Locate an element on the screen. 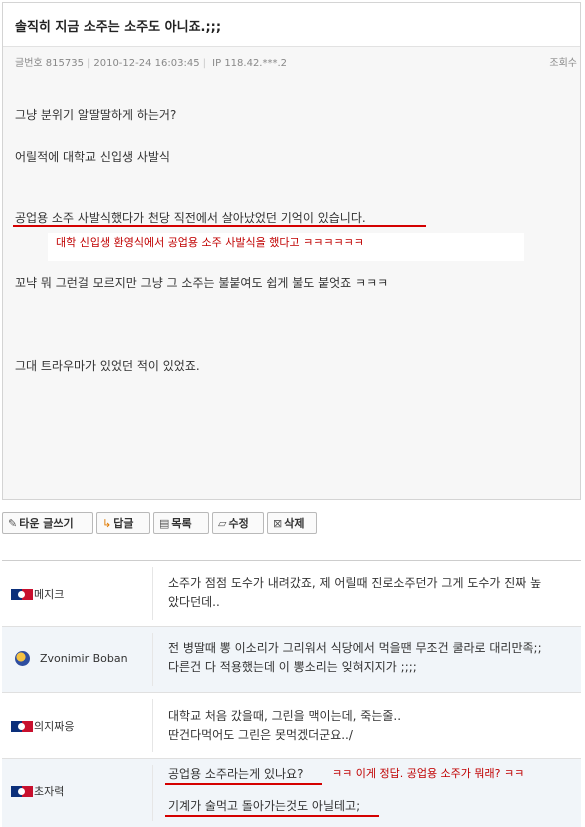  comment-author-name: Zvonimir Boban is located at coordinates (84, 658).